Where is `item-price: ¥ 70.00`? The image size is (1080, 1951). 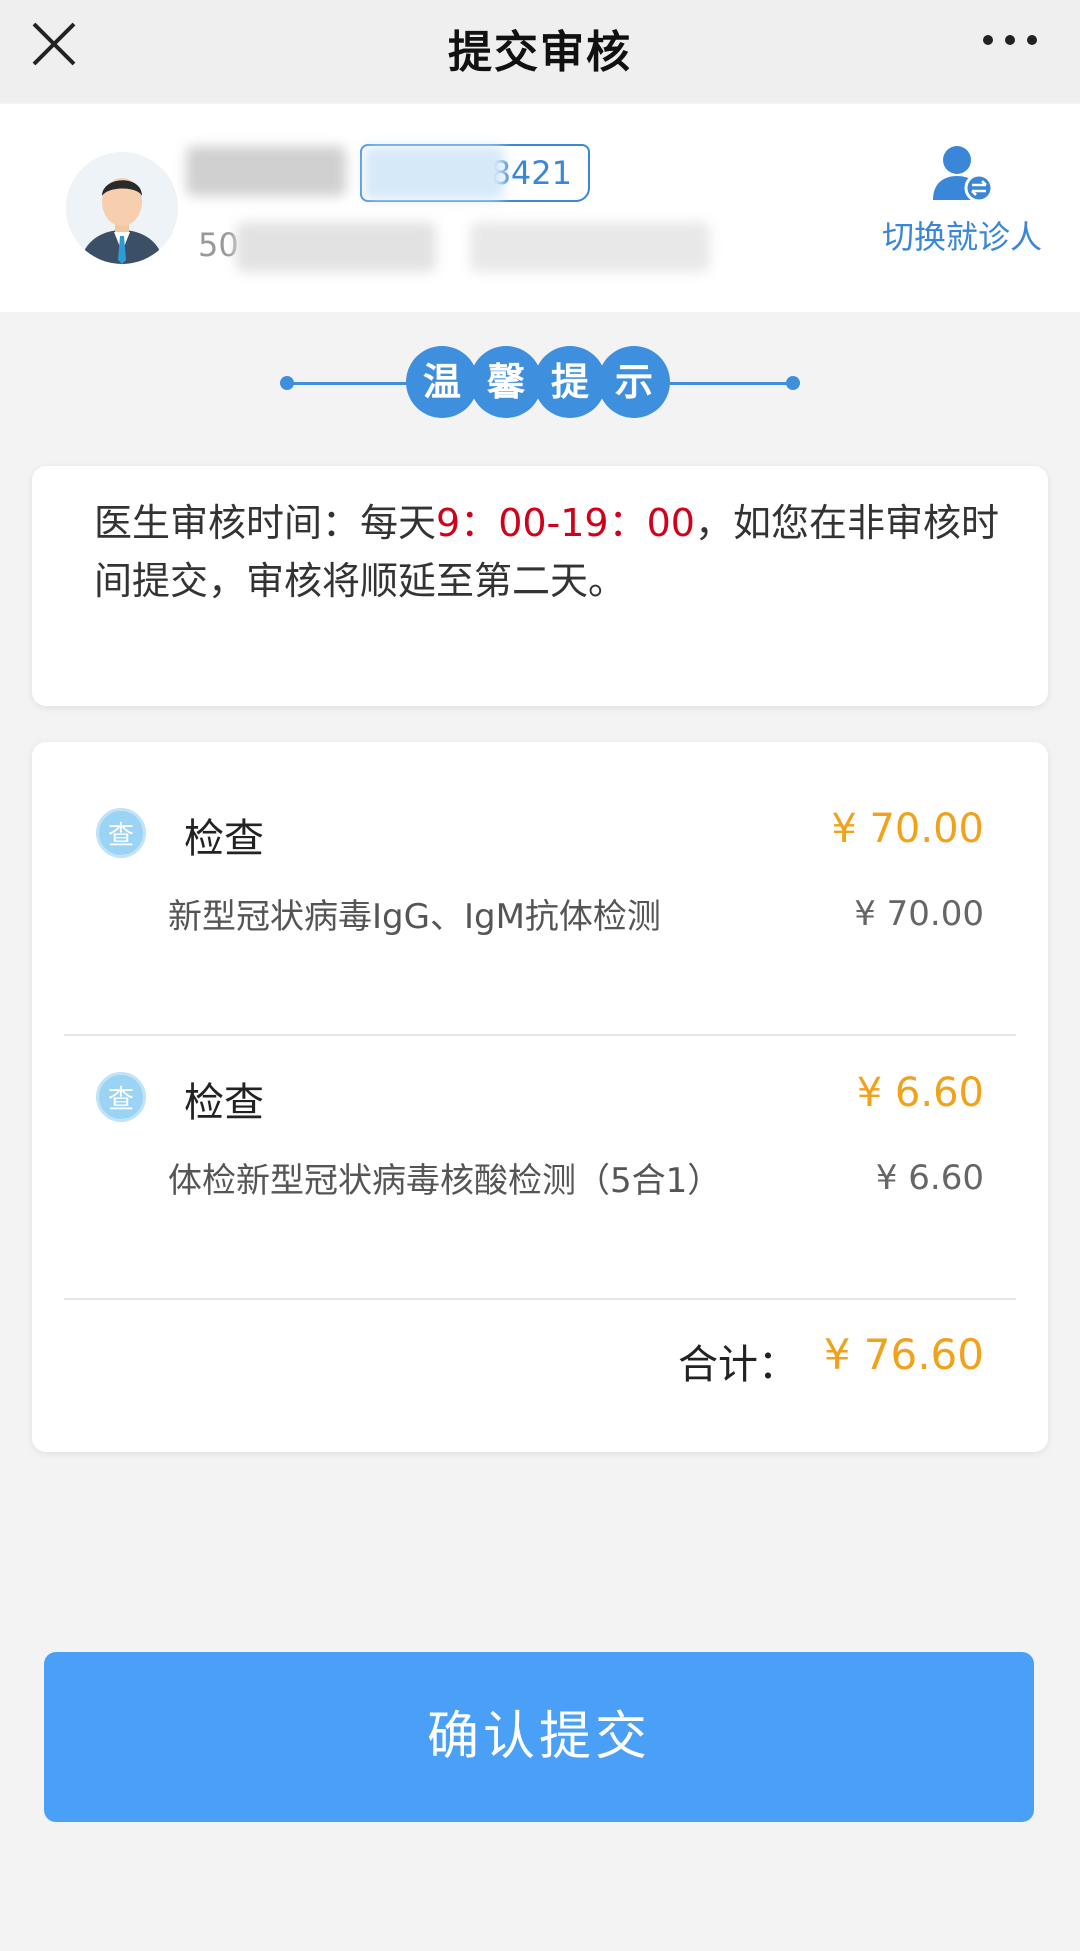 item-price: ¥ 70.00 is located at coordinates (919, 914).